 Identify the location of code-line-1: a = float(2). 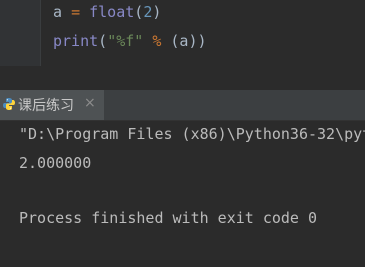
(107, 12).